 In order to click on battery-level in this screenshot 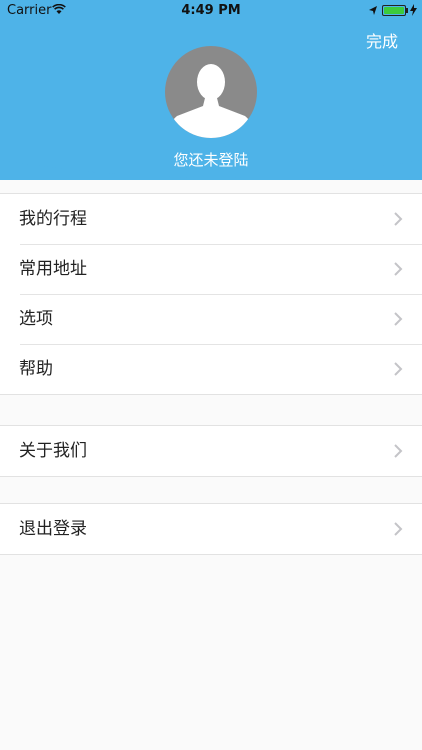, I will do `click(394, 10)`.